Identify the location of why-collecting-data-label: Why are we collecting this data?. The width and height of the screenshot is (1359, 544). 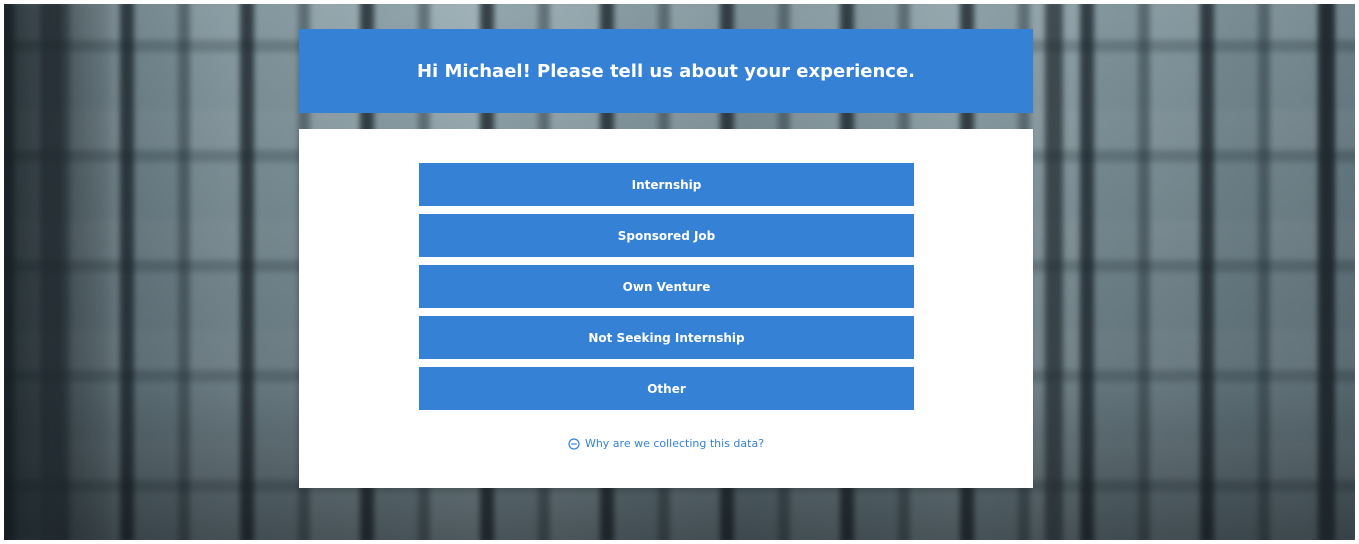
(674, 443).